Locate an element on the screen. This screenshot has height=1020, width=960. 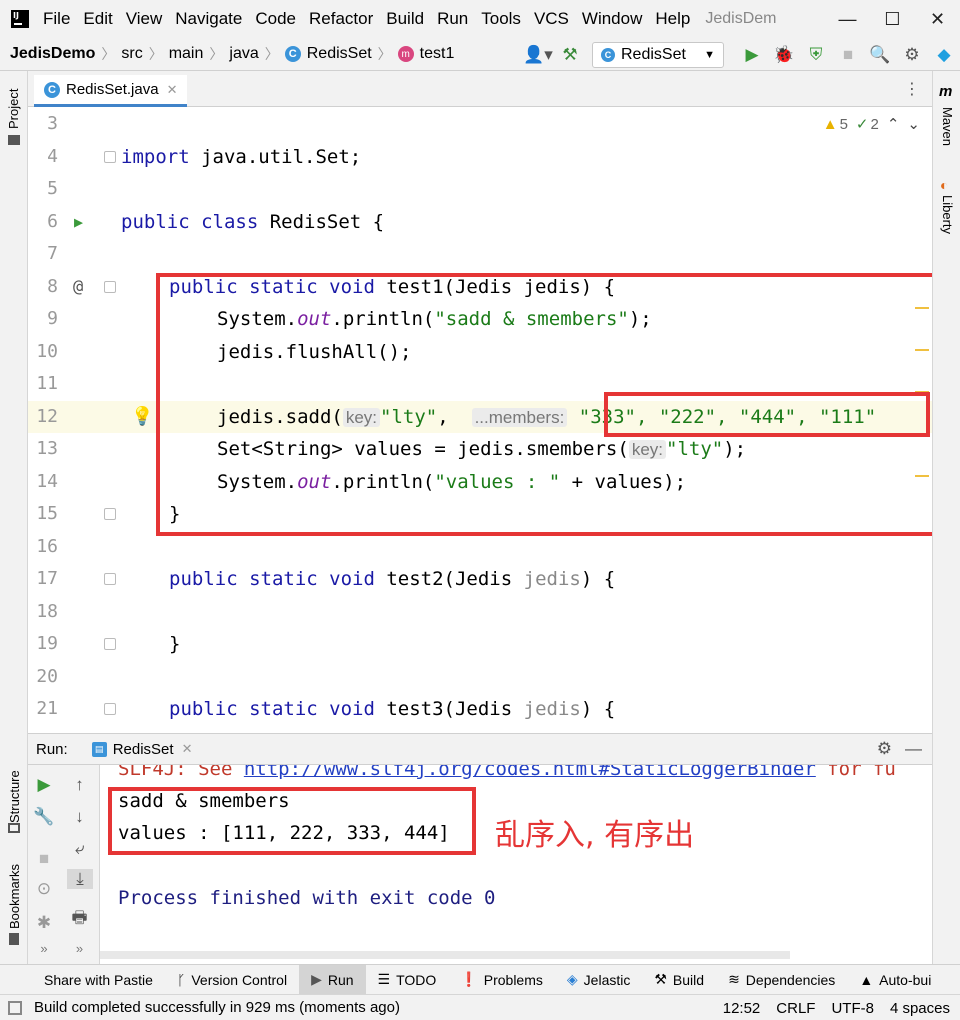
editor-tab-redisset: C RedisSet.java ✕ is located at coordinates (111, 91).